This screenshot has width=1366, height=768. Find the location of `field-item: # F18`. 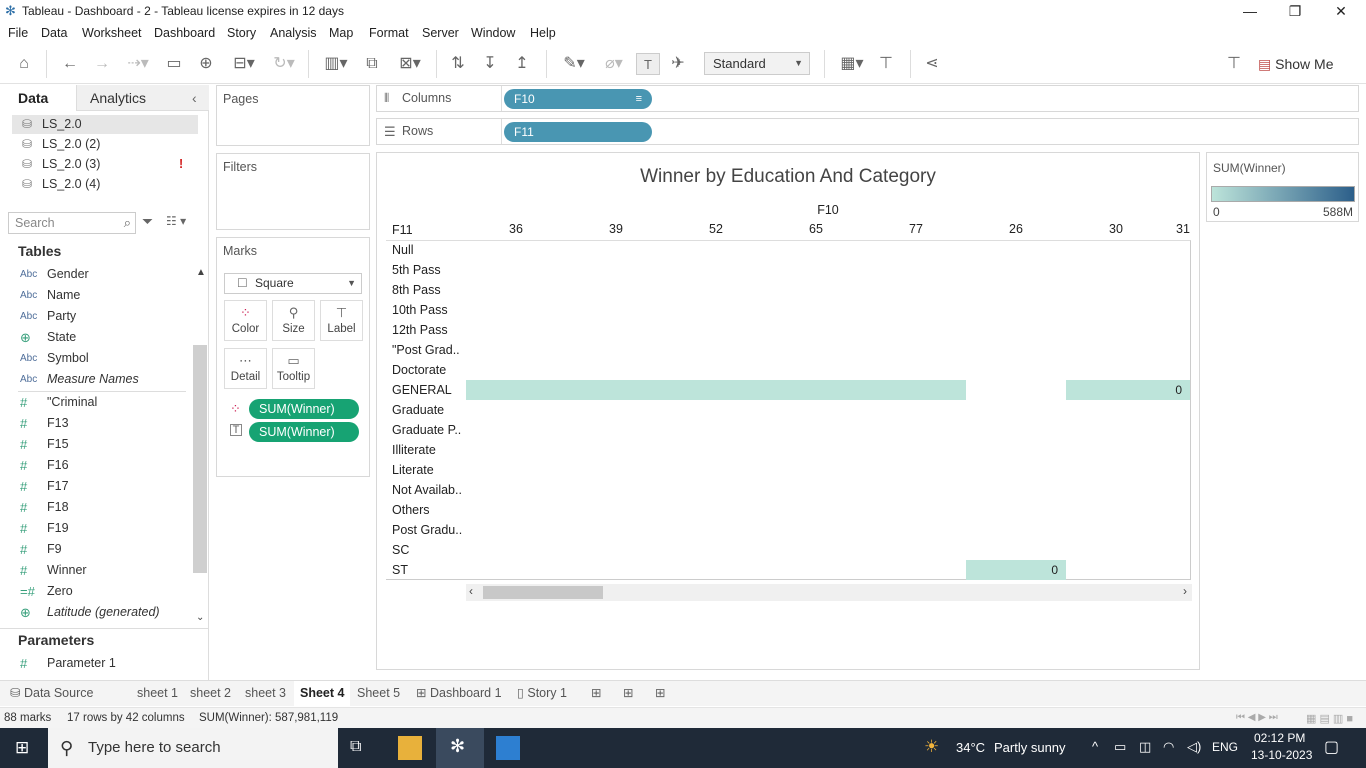

field-item: # F18 is located at coordinates (95, 507).